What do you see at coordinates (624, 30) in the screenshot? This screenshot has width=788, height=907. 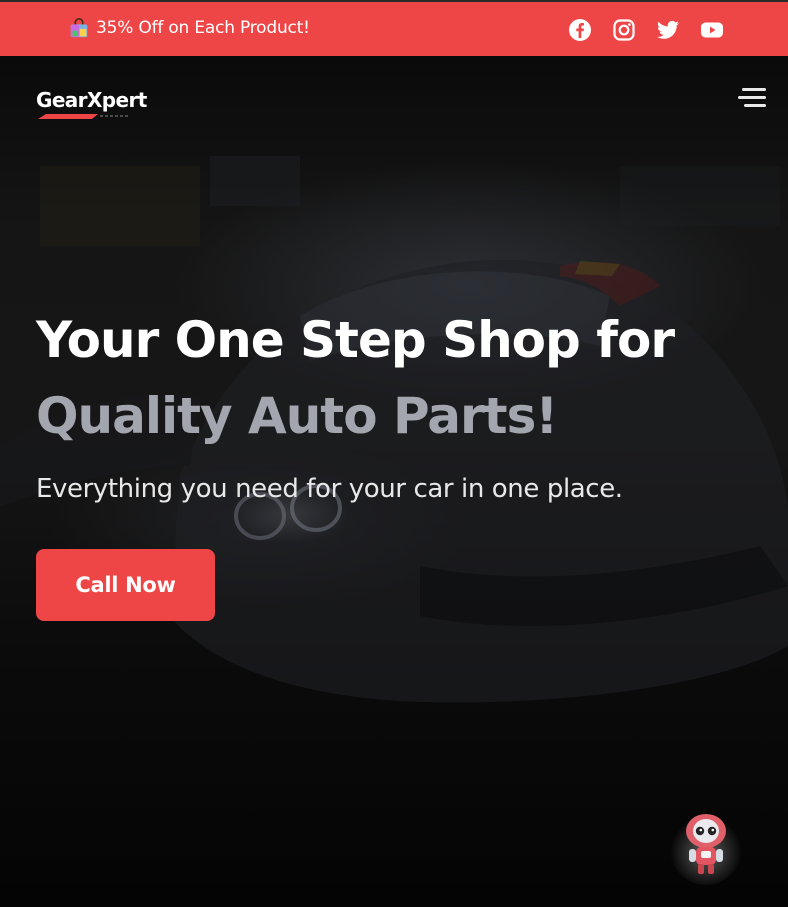 I see `instagram-icon` at bounding box center [624, 30].